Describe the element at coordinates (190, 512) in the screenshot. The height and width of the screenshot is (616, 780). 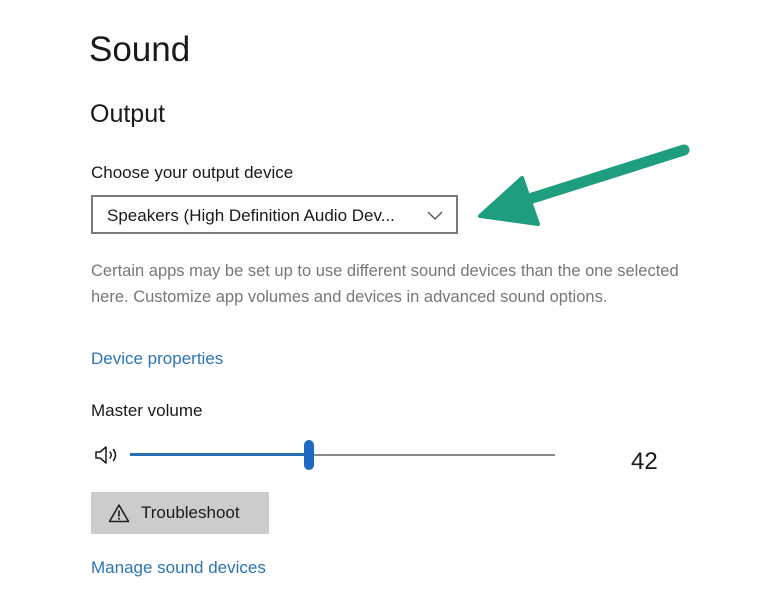
I see `troubleshoot-label: Troubleshoot` at that location.